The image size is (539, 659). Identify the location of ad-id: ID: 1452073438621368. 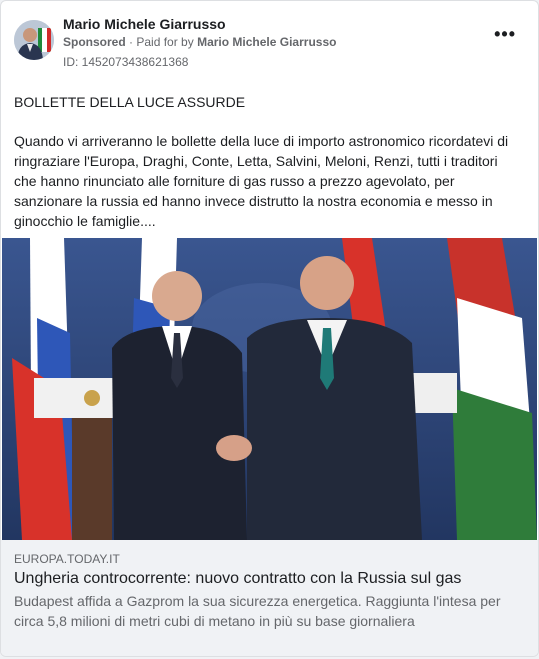
(126, 62).